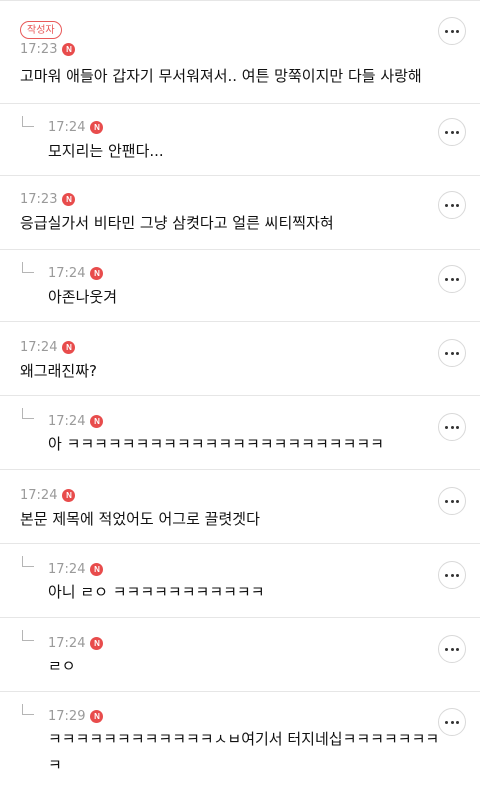 This screenshot has width=480, height=786. Describe the element at coordinates (41, 30) in the screenshot. I see `author-badge: 작성자` at that location.